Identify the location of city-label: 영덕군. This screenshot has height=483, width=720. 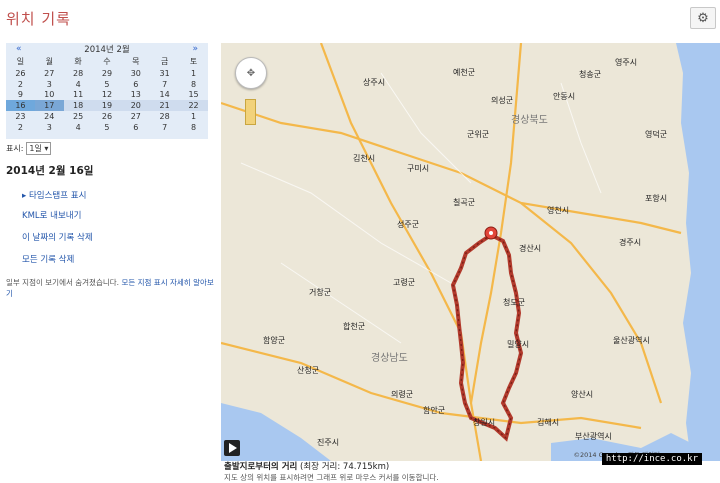
(656, 134).